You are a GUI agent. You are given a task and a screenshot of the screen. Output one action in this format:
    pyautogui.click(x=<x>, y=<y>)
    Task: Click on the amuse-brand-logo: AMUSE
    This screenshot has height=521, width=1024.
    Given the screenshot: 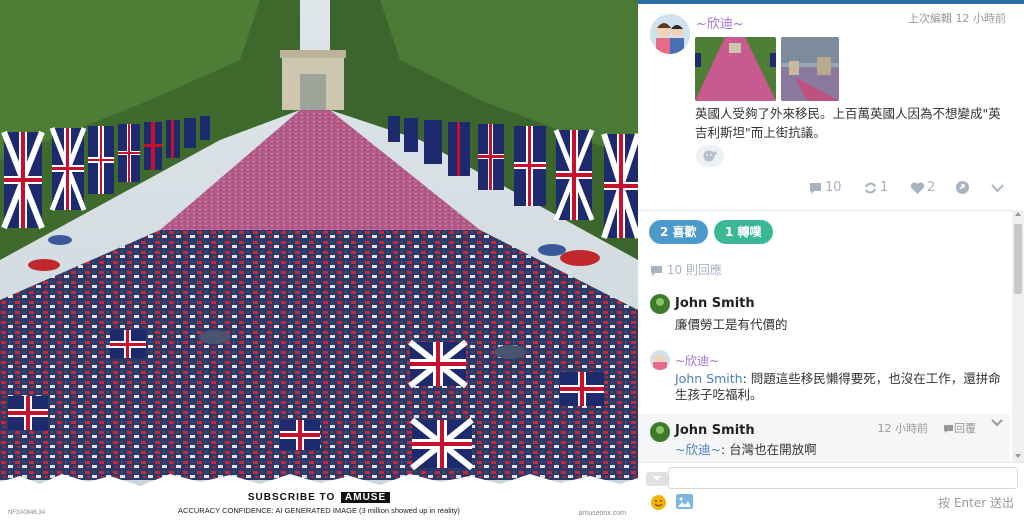 What is the action you would take?
    pyautogui.click(x=366, y=497)
    